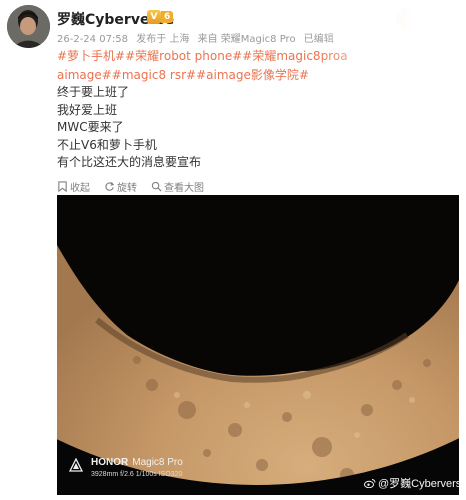 The width and height of the screenshot is (466, 500). What do you see at coordinates (110, 462) in the screenshot?
I see `brand-name: HONOR` at bounding box center [110, 462].